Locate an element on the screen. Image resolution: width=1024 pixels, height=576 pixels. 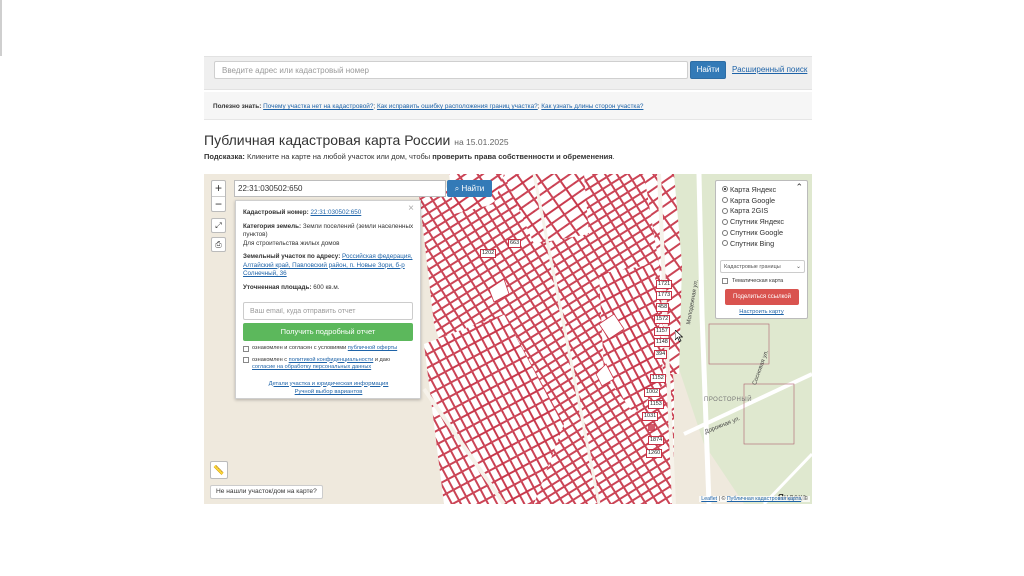
plot-label: 394 is located at coordinates (661, 354).